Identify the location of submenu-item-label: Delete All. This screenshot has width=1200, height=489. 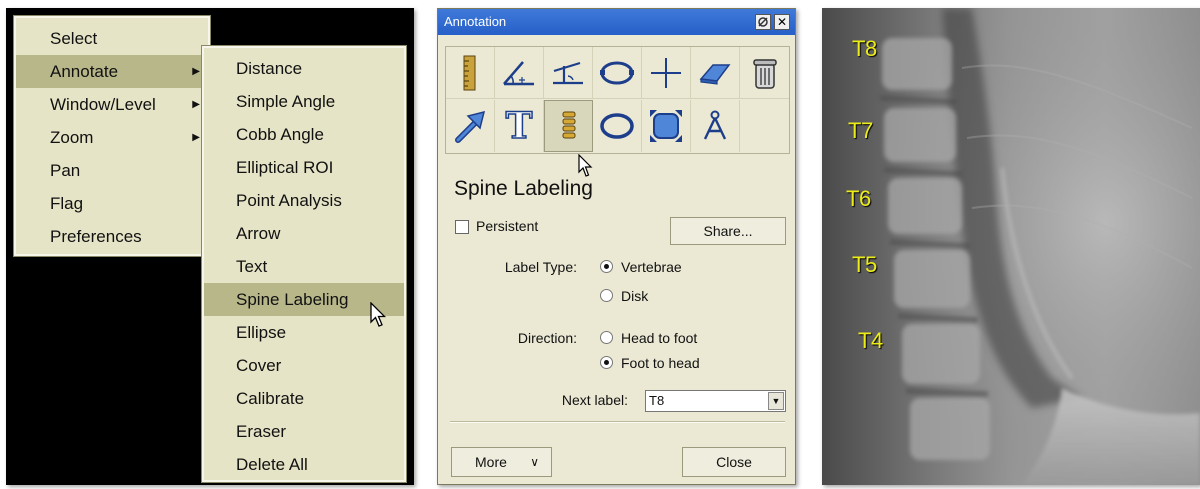
(272, 464).